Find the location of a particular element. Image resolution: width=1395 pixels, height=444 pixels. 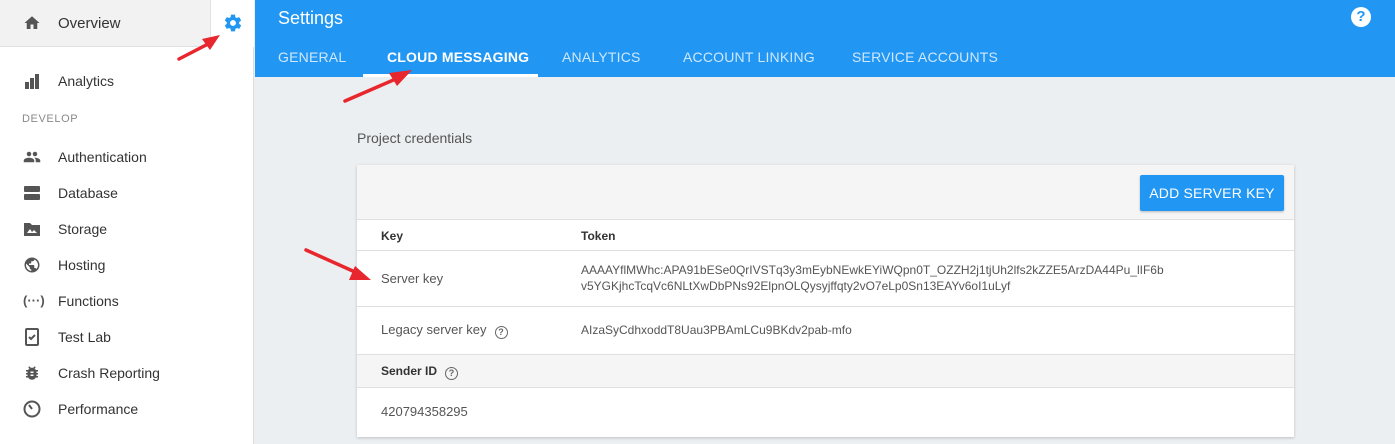

column-header-token: Token is located at coordinates (598, 236).